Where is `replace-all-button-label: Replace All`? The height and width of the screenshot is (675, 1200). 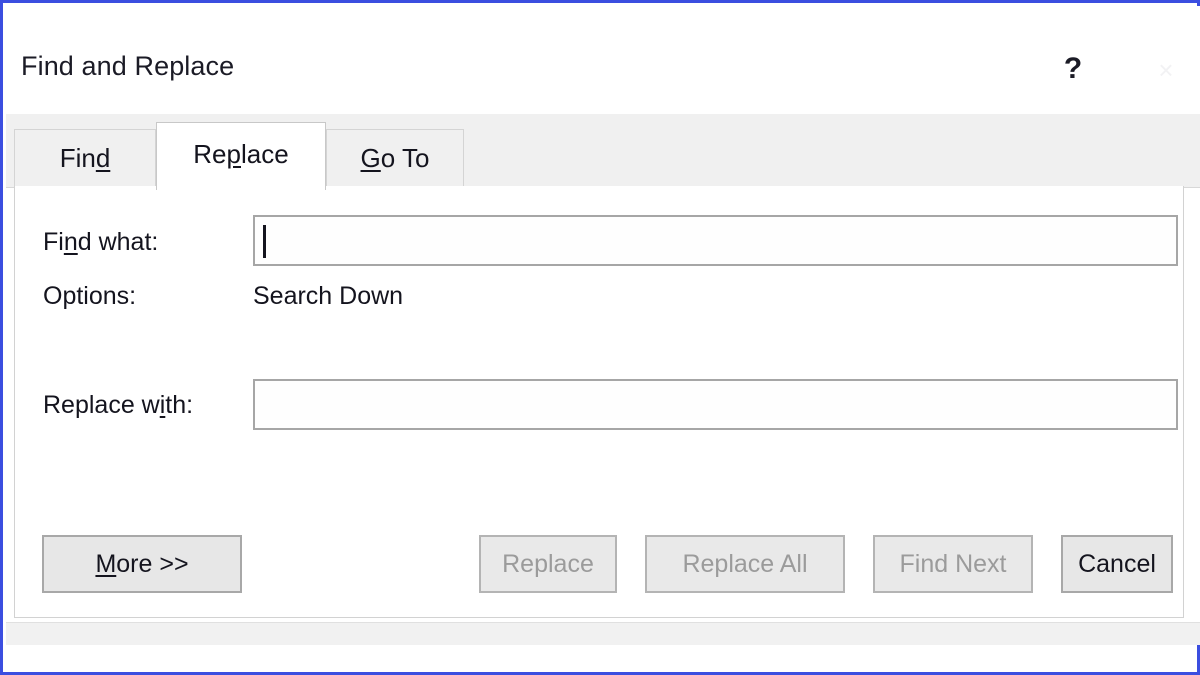
replace-all-button-label: Replace All is located at coordinates (745, 563).